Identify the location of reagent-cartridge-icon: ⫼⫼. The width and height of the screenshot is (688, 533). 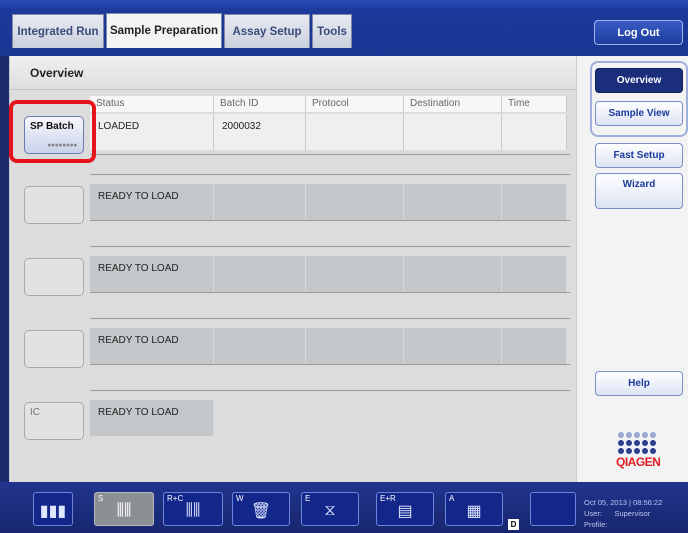
(193, 510).